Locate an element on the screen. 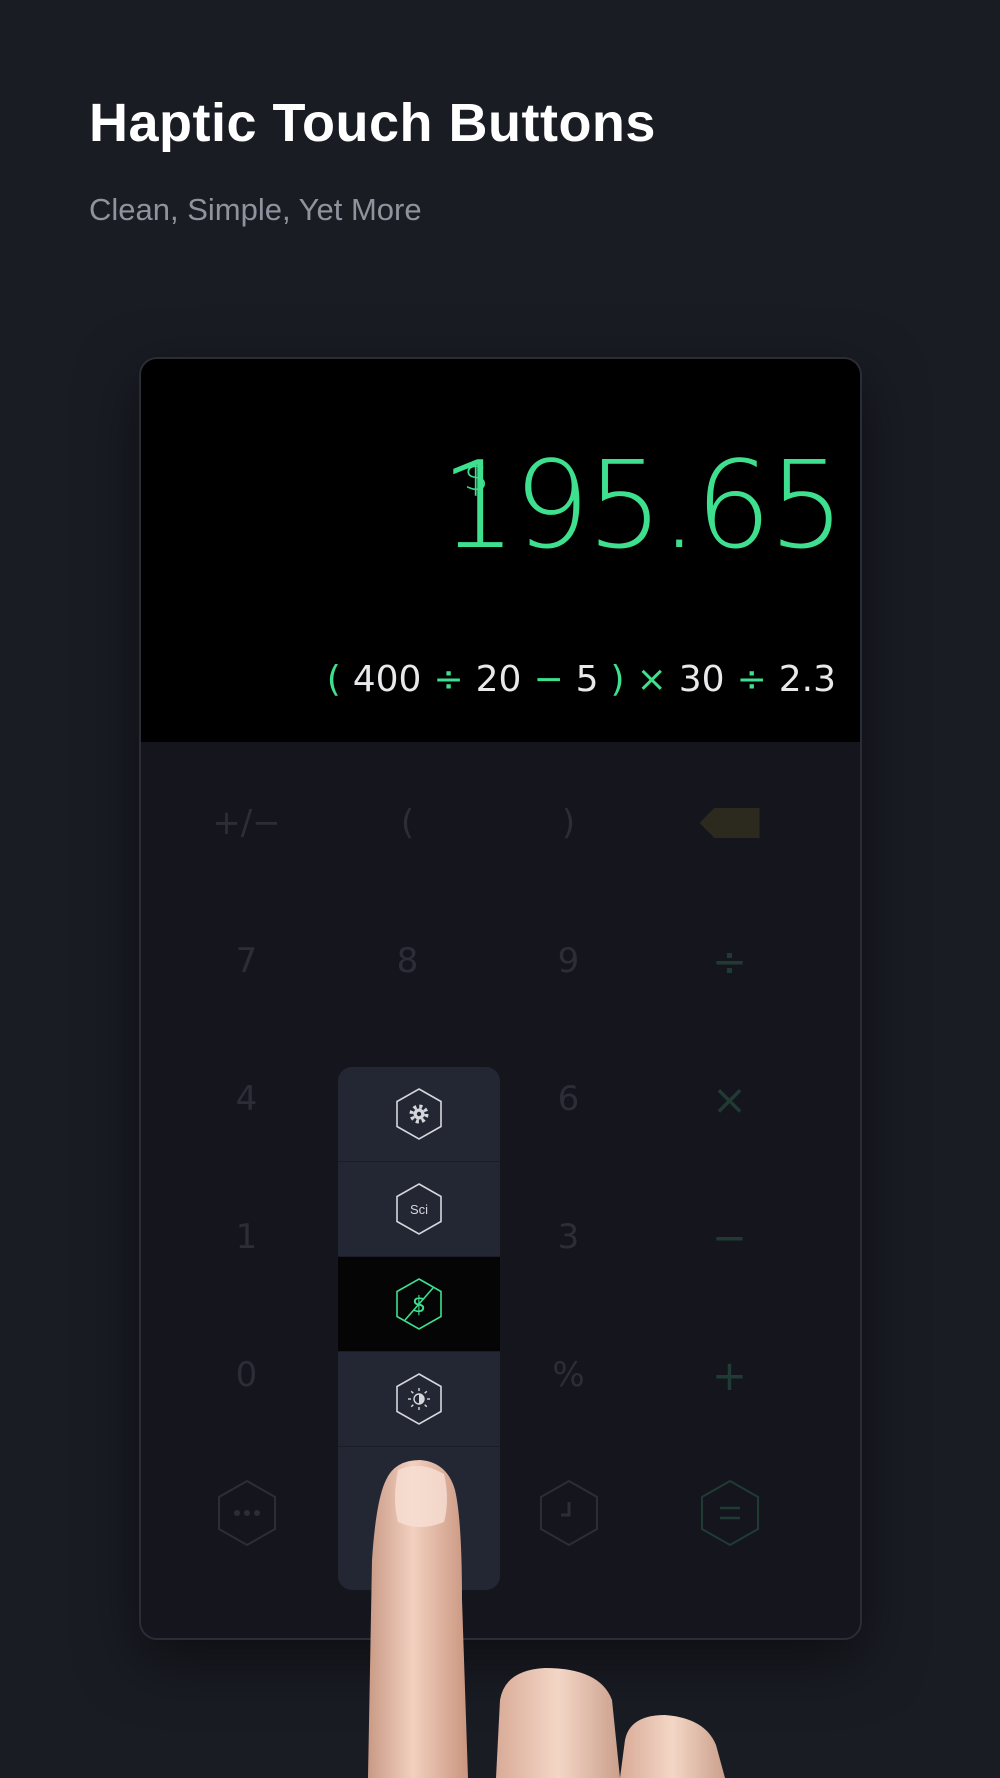 Image resolution: width=1000 pixels, height=1778 pixels. expression-line: (400 ÷ 20−5) × 30 ÷ 2.3 is located at coordinates (581, 679).